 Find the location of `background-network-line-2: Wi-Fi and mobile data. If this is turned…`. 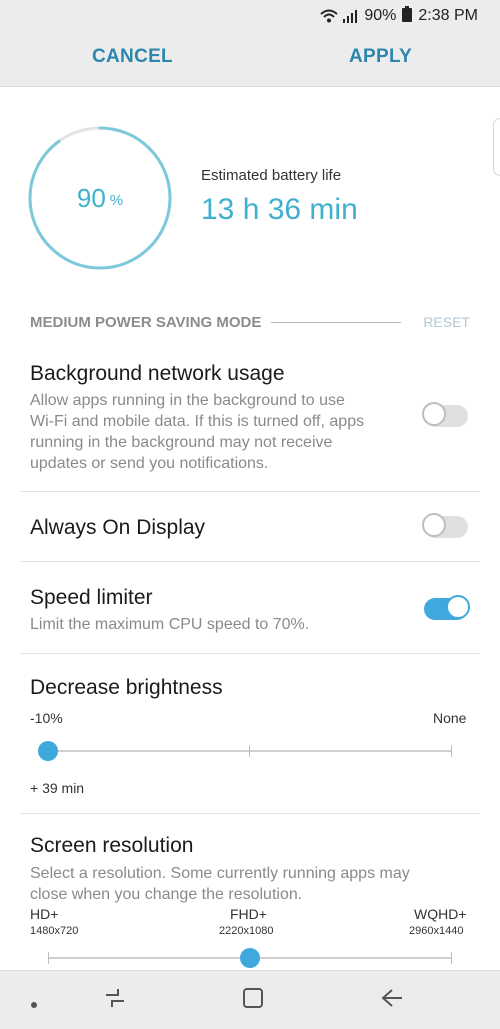

background-network-line-2: Wi-Fi and mobile data. If this is turned… is located at coordinates (197, 421).